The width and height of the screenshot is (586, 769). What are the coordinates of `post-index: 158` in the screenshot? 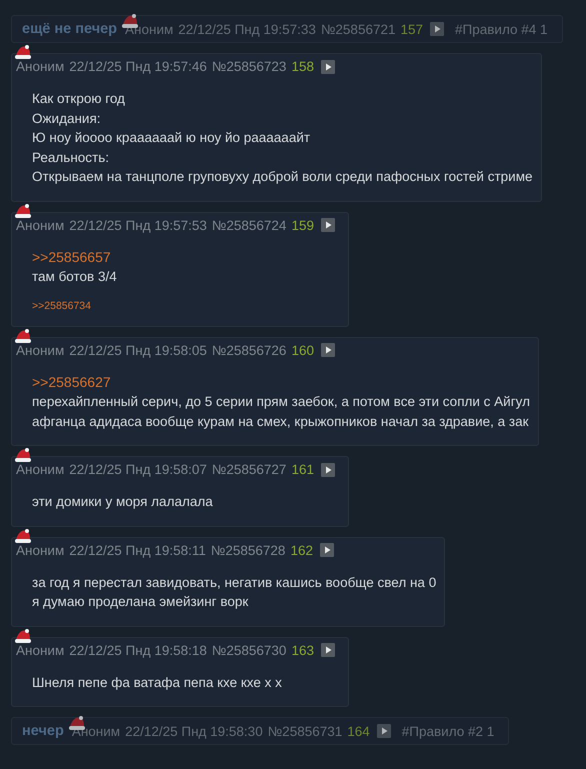 It's located at (302, 66).